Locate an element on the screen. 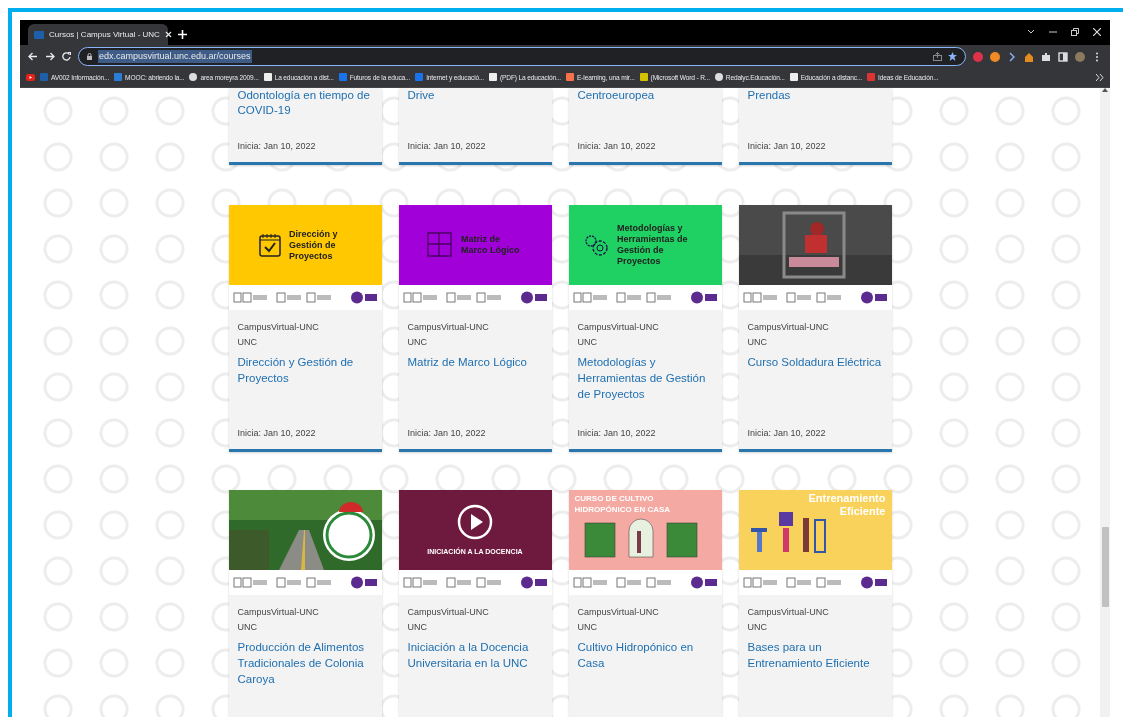  more-bookmarks-icon is located at coordinates (1100, 77).